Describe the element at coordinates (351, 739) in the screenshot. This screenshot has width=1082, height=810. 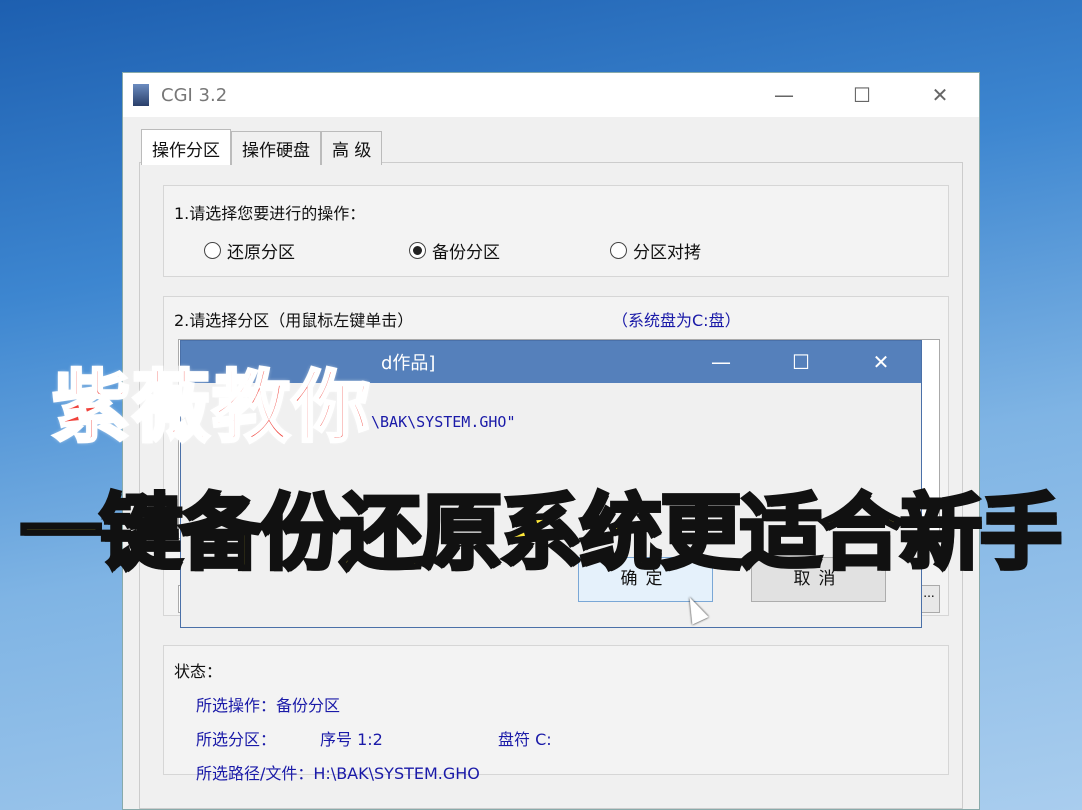
I see `status-index: 序号 1:2` at that location.